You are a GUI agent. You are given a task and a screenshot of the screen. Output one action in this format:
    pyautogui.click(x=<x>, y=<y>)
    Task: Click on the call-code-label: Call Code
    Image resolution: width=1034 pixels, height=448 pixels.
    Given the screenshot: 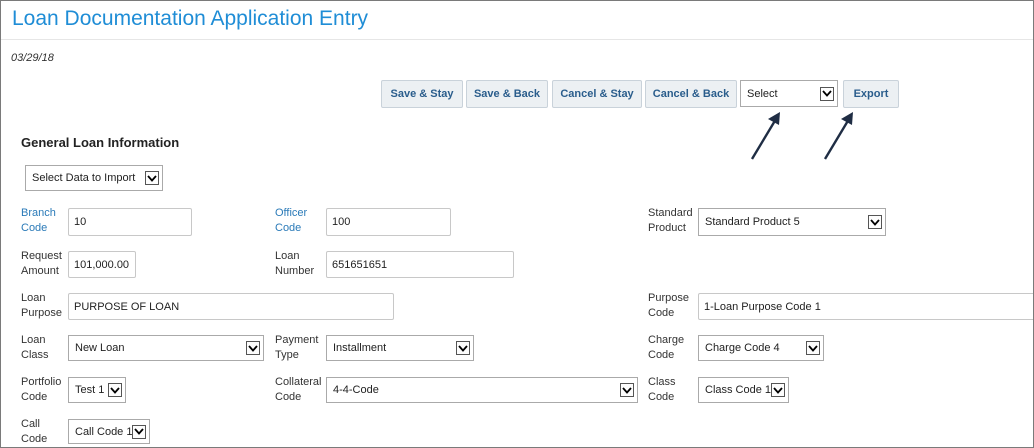 What is the action you would take?
    pyautogui.click(x=34, y=432)
    